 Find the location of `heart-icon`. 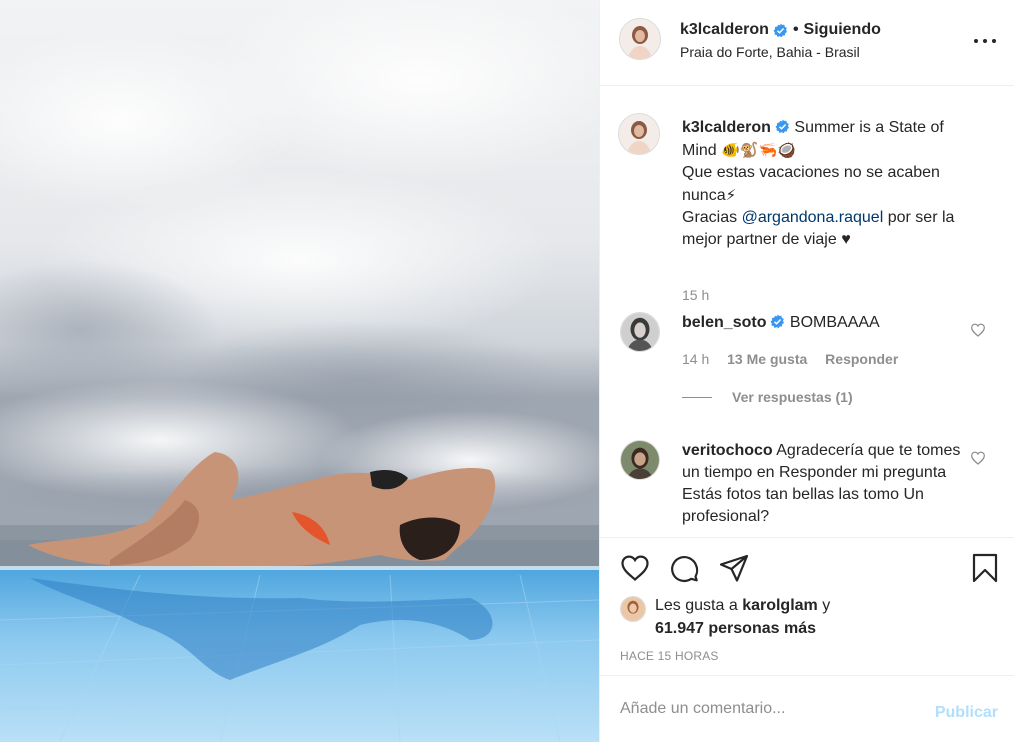

heart-icon is located at coordinates (635, 568).